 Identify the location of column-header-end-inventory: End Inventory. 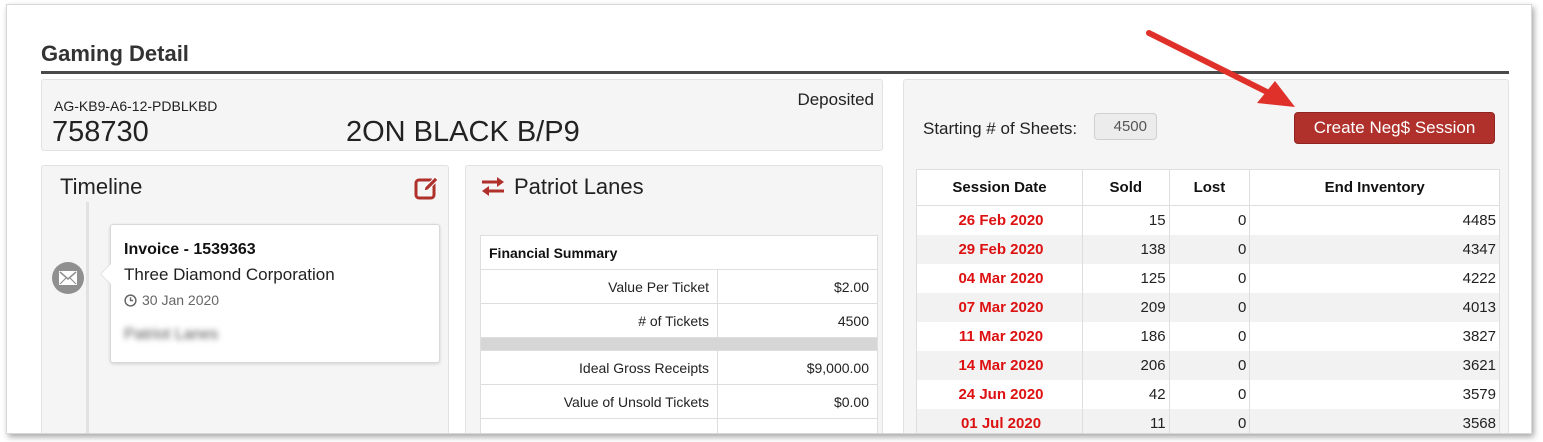
(1374, 187).